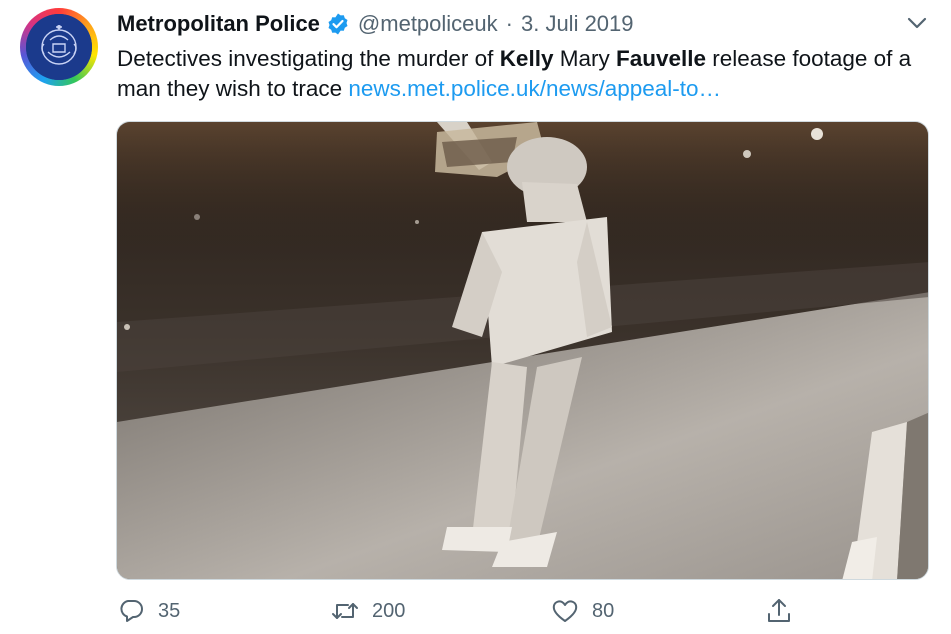 Image resolution: width=951 pixels, height=634 pixels. I want to click on met-police-crest-icon, so click(59, 47).